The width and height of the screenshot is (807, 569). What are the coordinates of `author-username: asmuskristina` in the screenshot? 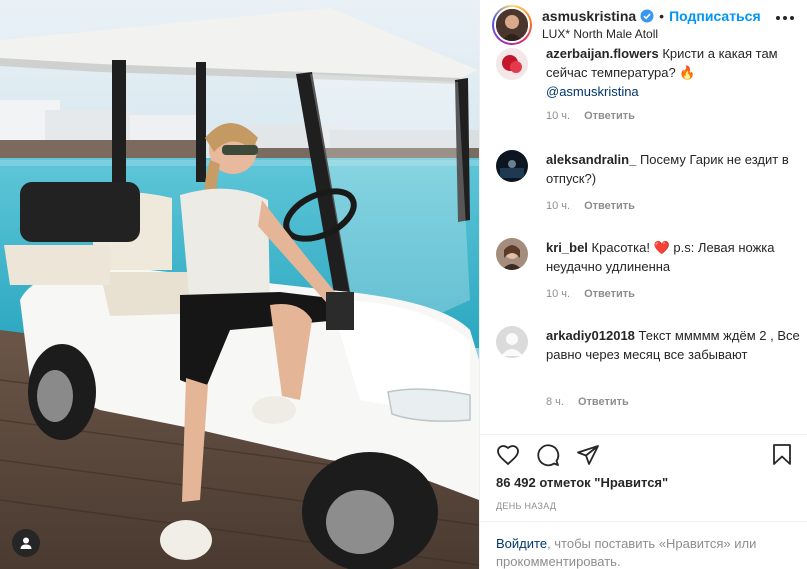 It's located at (589, 16).